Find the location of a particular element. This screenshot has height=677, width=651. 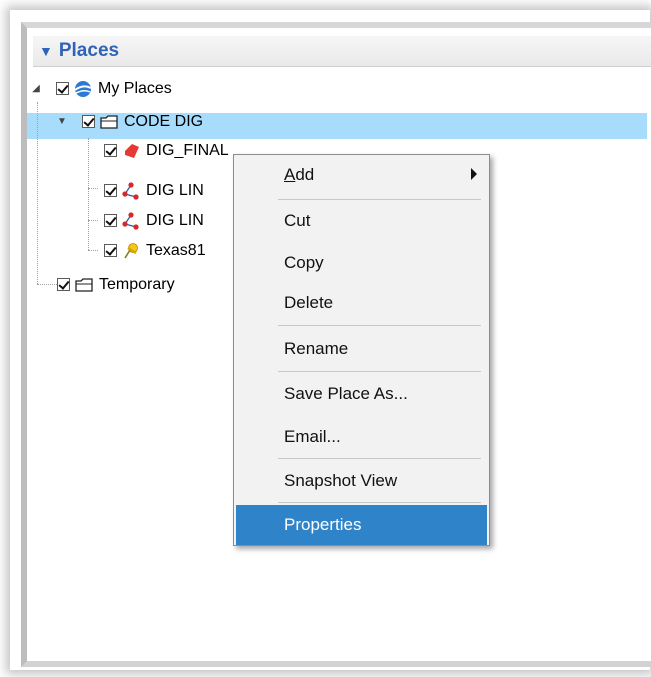

tree-item-dig-line-1: DIG LIN is located at coordinates (154, 190).